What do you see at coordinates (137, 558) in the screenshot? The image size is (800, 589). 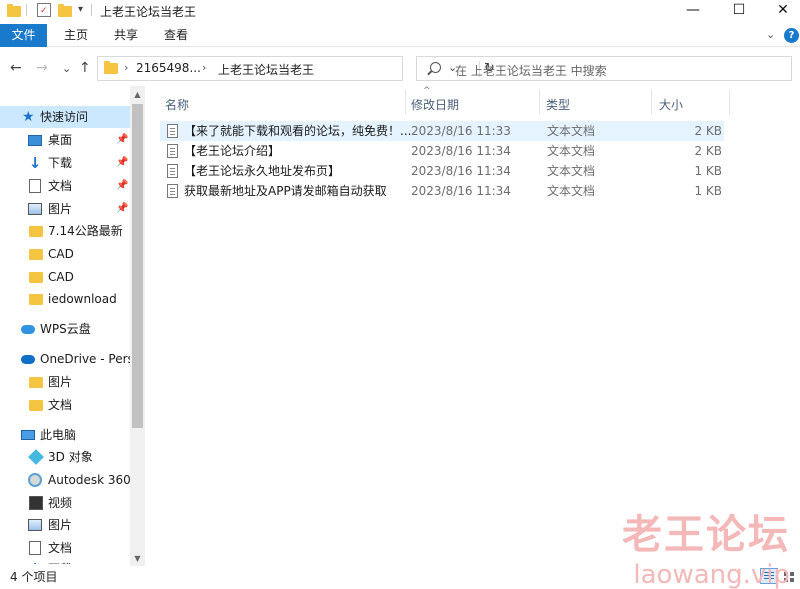 I see `scroll-down-arrow: ▼` at bounding box center [137, 558].